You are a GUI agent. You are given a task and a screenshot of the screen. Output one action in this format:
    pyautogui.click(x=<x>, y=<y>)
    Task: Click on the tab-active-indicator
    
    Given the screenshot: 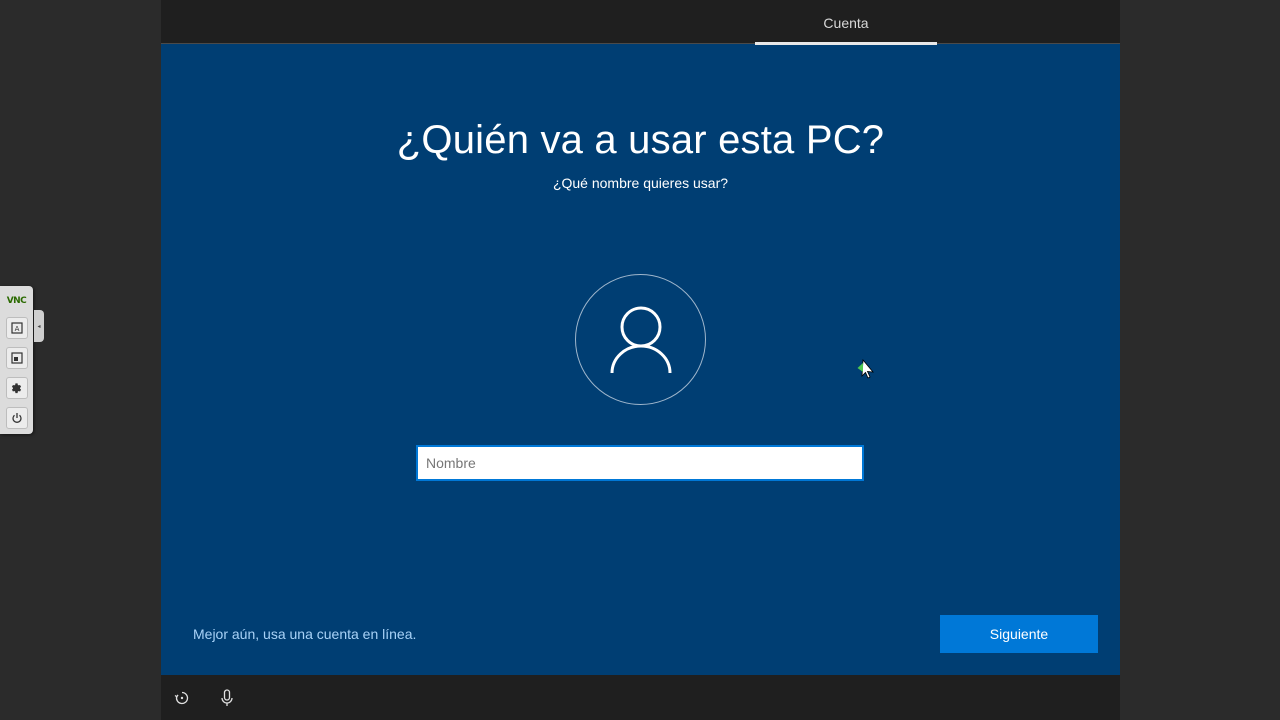 What is the action you would take?
    pyautogui.click(x=846, y=43)
    